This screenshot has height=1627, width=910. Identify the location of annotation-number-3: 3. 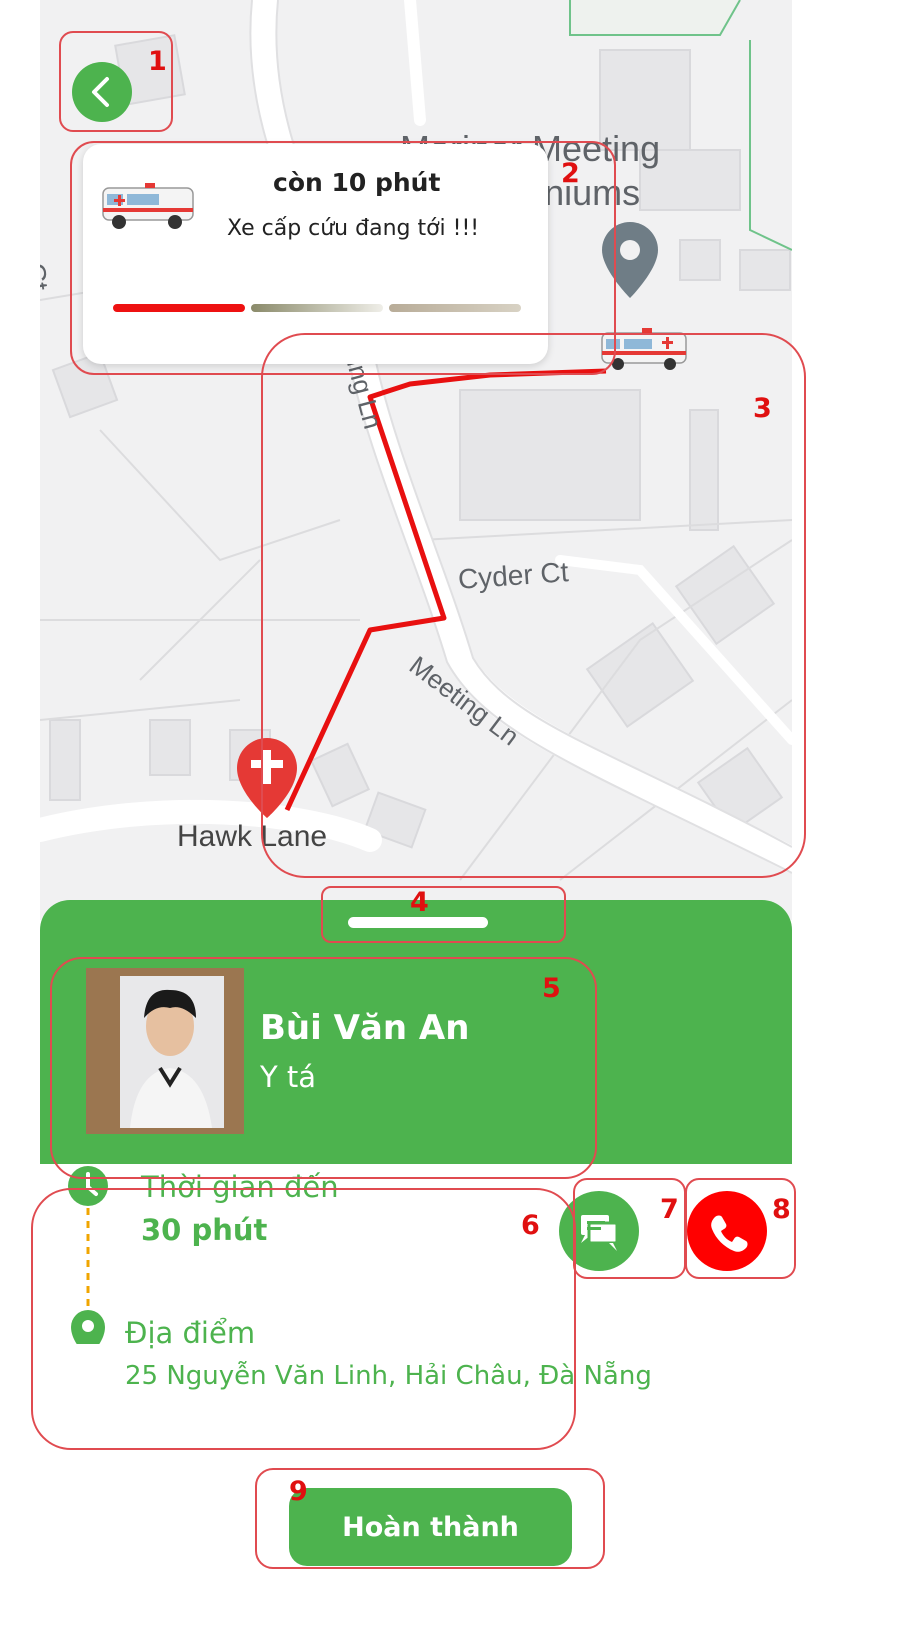
(762, 408).